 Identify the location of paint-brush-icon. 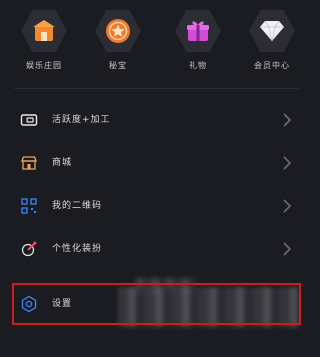
(29, 249).